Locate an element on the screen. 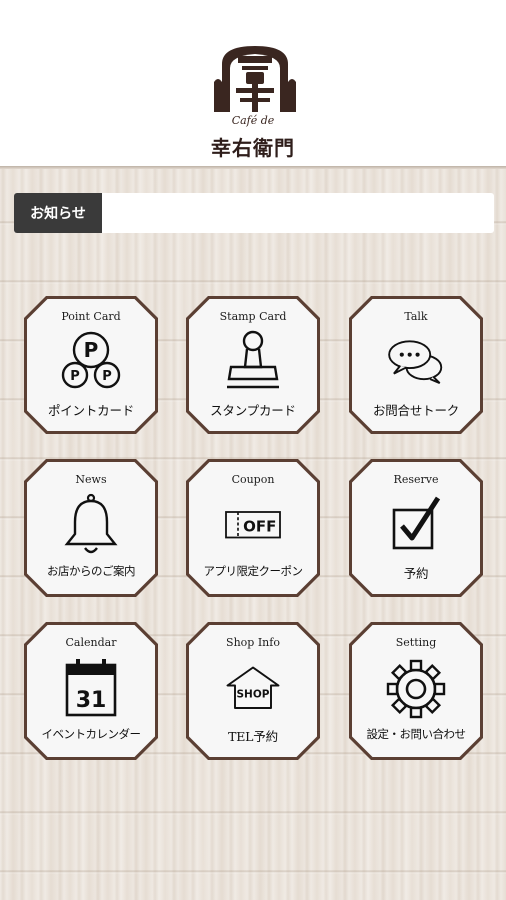  chat-bubbles-icon is located at coordinates (415, 362).